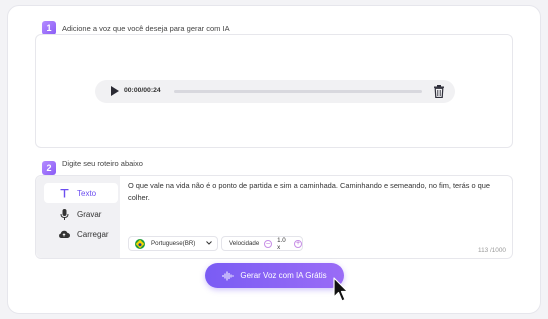  What do you see at coordinates (244, 243) in the screenshot?
I see `speed-label: Velocidade` at bounding box center [244, 243].